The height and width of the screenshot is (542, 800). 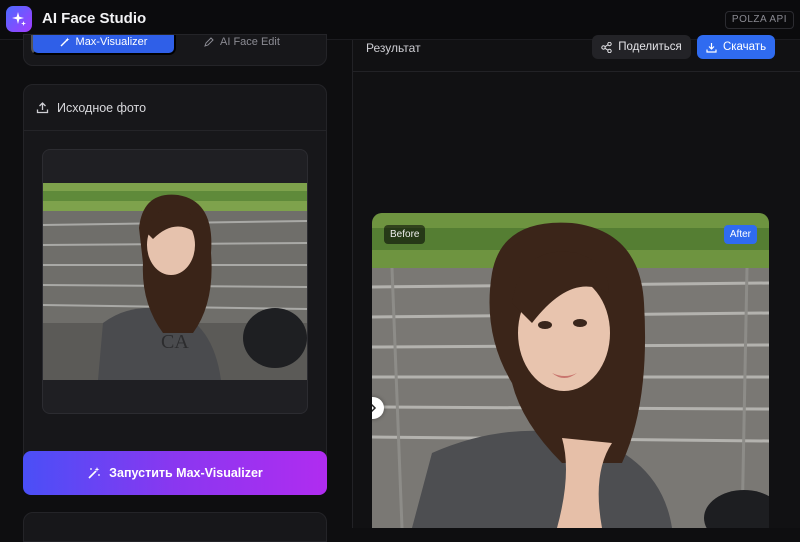 I want to click on source-photo-image: CA, so click(x=175, y=281).